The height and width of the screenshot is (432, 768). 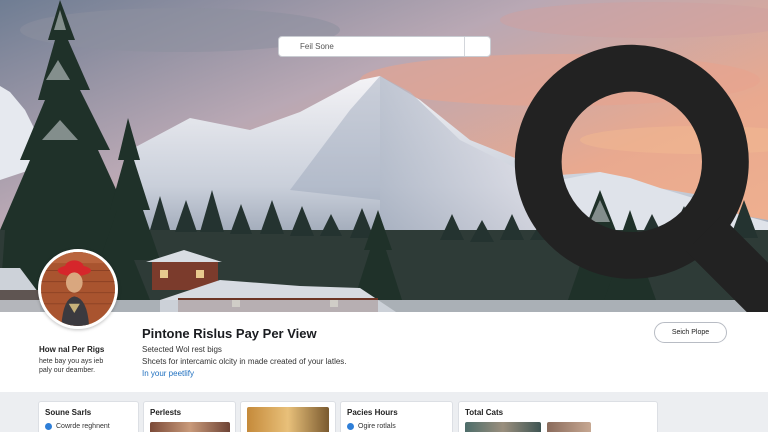 What do you see at coordinates (229, 333) in the screenshot?
I see `page-title: Pintone Rislus Pay Per View` at bounding box center [229, 333].